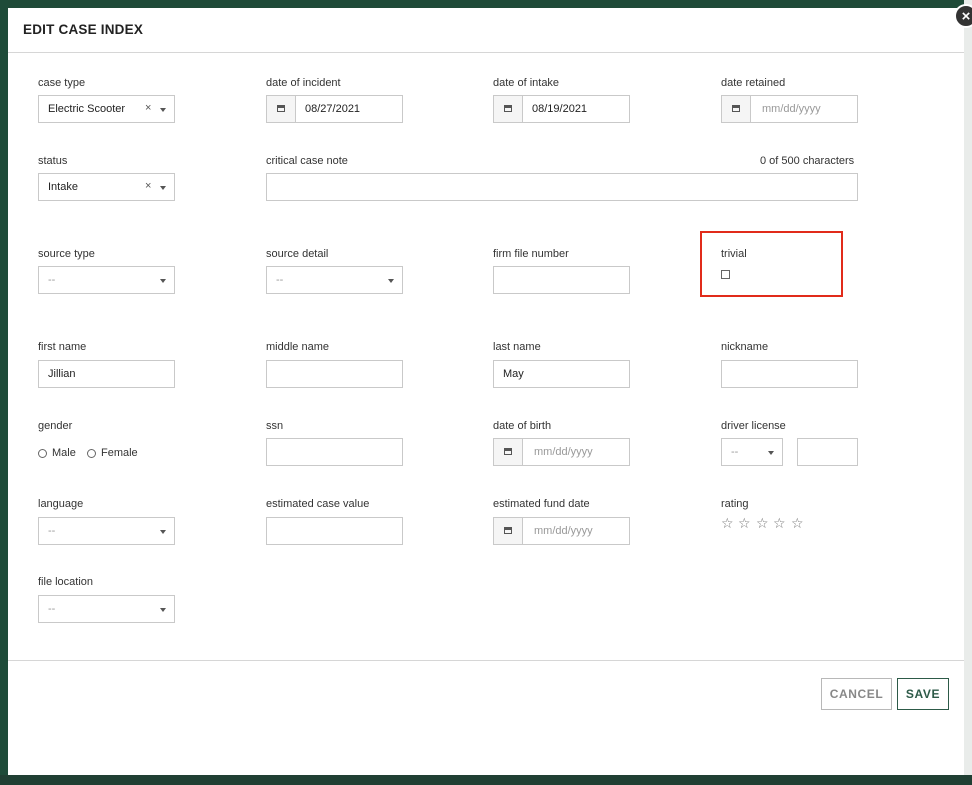 This screenshot has width=972, height=785. I want to click on trivial-highlight-box, so click(771, 264).